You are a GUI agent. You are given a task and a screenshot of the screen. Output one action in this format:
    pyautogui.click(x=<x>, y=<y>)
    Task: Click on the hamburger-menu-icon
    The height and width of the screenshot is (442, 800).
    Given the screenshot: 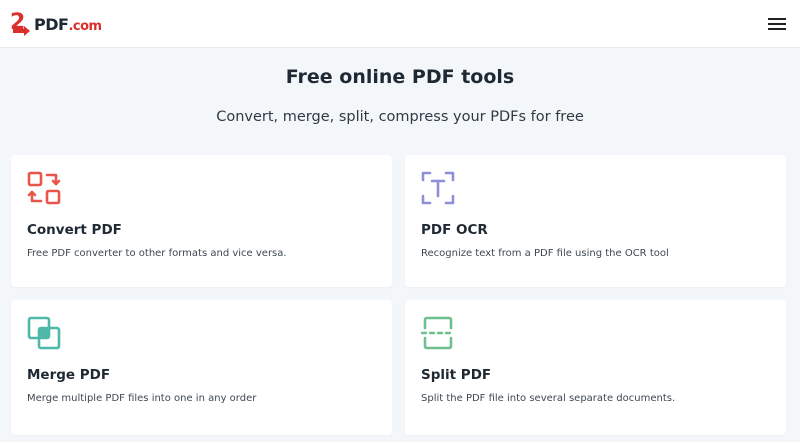 What is the action you would take?
    pyautogui.click(x=777, y=24)
    